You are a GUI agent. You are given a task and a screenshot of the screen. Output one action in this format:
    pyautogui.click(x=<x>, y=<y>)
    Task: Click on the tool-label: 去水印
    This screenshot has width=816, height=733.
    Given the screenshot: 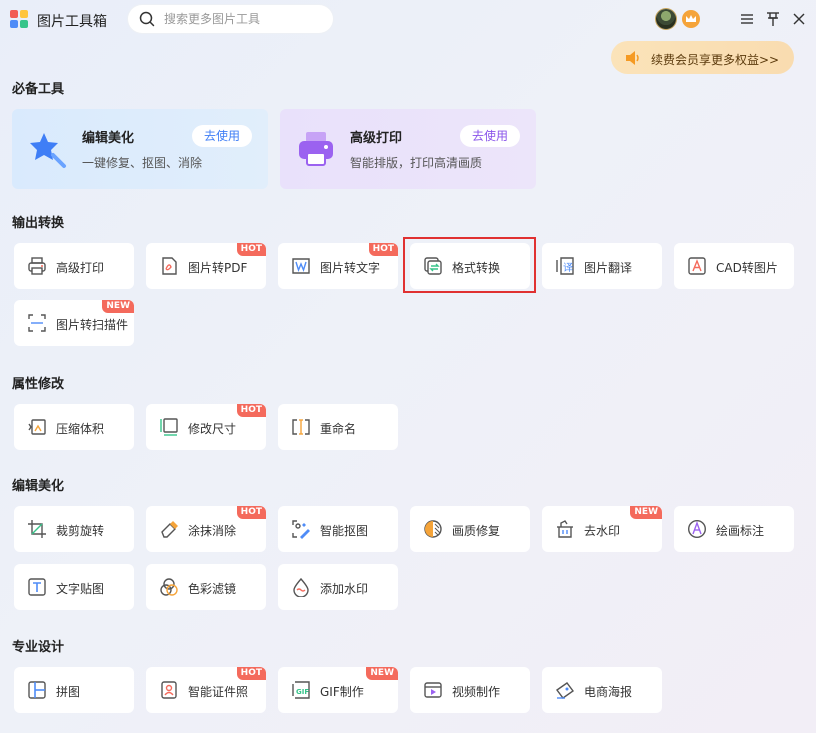 What is the action you would take?
    pyautogui.click(x=602, y=531)
    